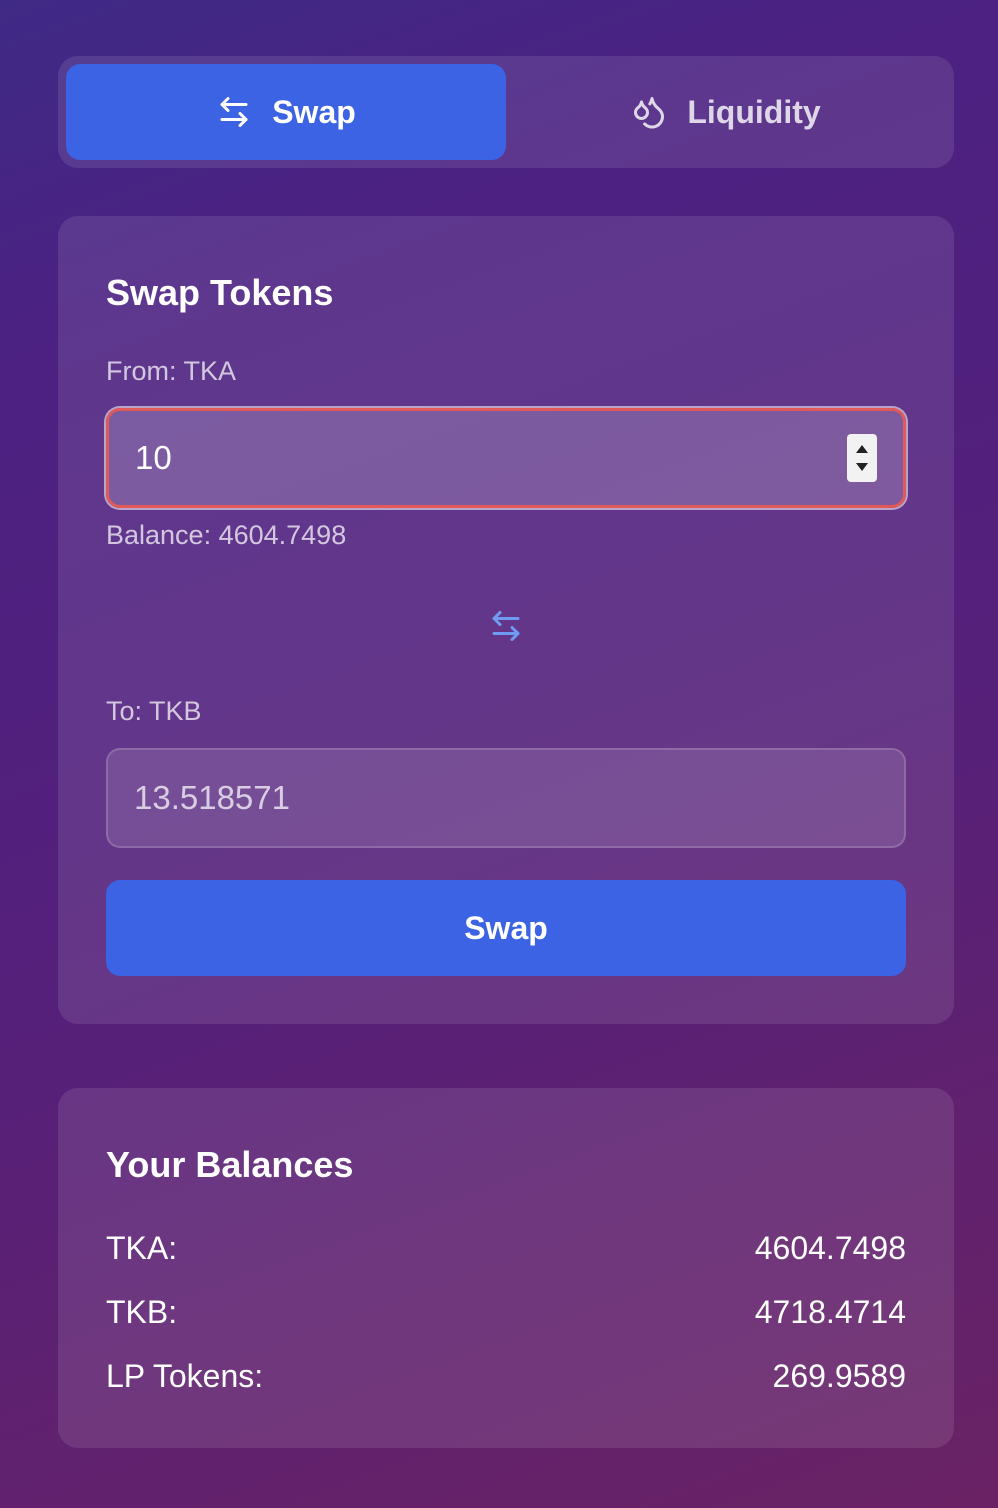 Image resolution: width=998 pixels, height=1508 pixels. What do you see at coordinates (649, 113) in the screenshot?
I see `droplets-icon` at bounding box center [649, 113].